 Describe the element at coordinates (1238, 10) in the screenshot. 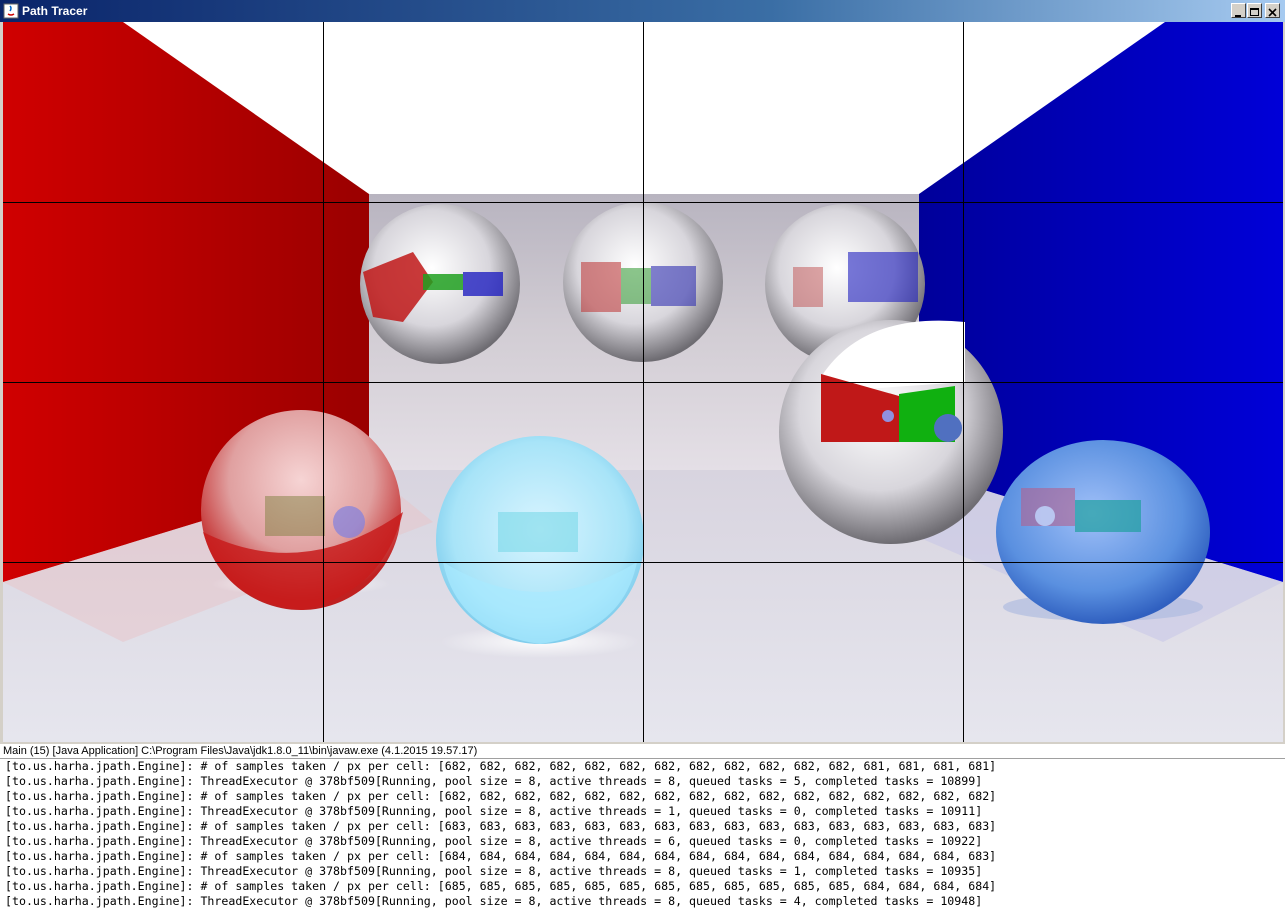

I see `minimize-button` at that location.